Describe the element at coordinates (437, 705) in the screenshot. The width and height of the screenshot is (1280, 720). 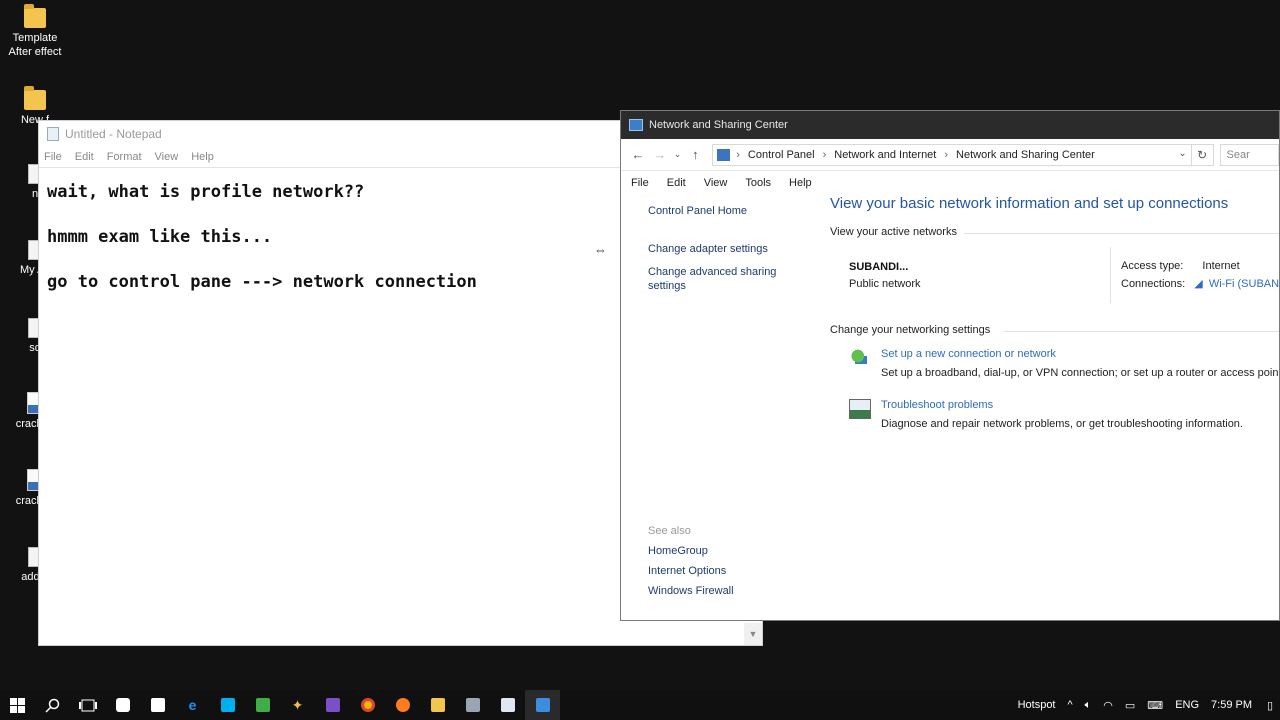
I see `file-explorer-icon` at that location.